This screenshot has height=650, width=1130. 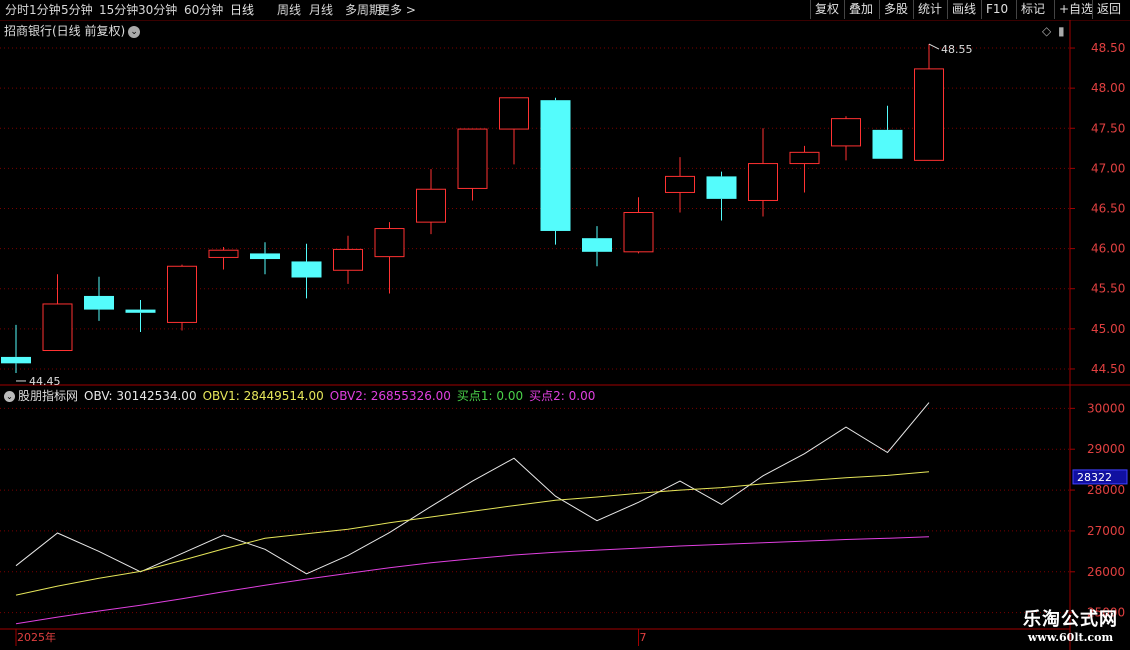 What do you see at coordinates (1106, 449) in the screenshot?
I see `indicator-tick-label: 29000` at bounding box center [1106, 449].